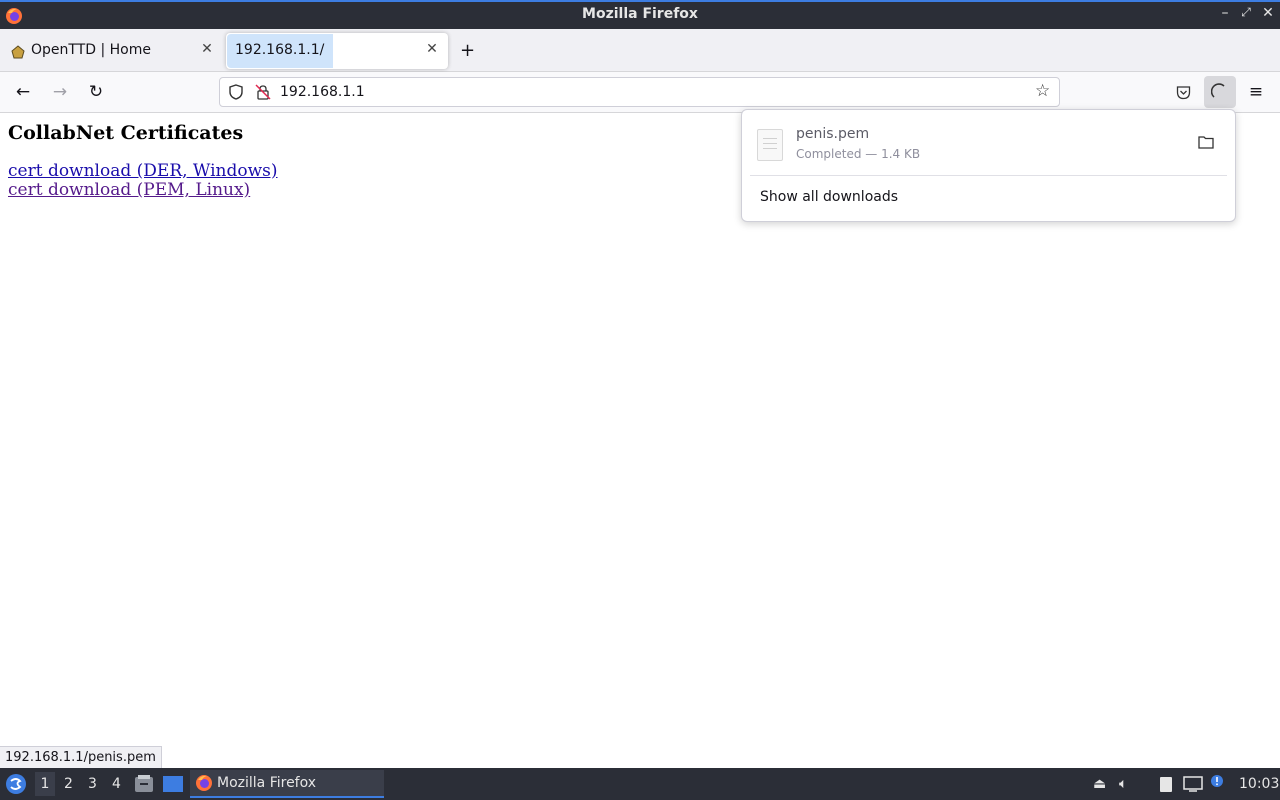 This screenshot has height=800, width=1280. Describe the element at coordinates (1183, 92) in the screenshot. I see `pocket-icon` at that location.